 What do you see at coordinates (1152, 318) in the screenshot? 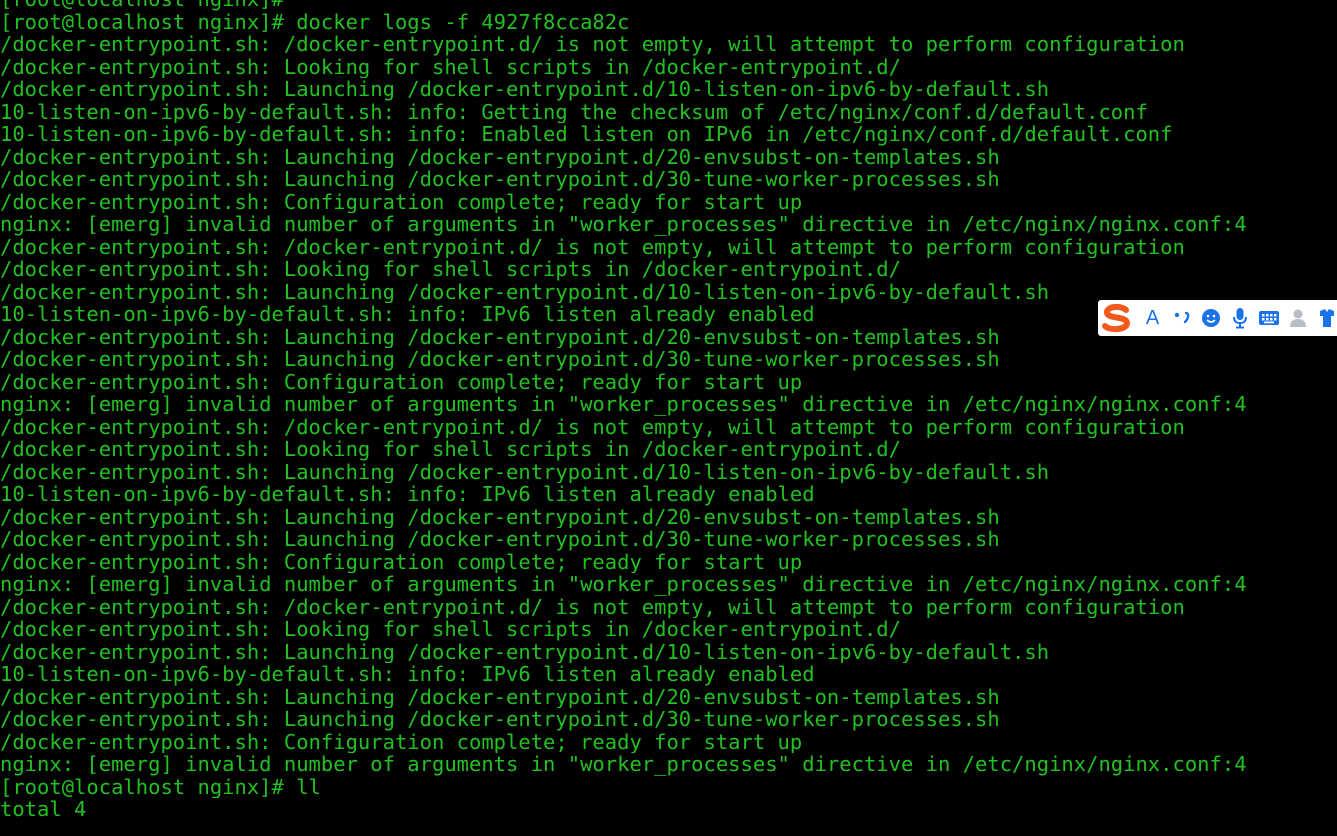
I see `ime-mode-toggle: A` at bounding box center [1152, 318].